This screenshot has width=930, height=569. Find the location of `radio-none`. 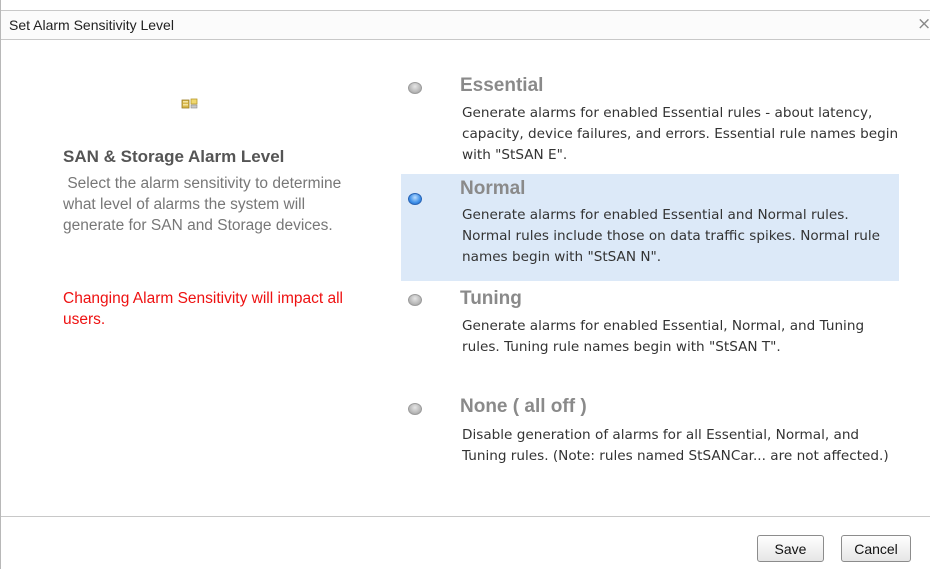

radio-none is located at coordinates (415, 409).